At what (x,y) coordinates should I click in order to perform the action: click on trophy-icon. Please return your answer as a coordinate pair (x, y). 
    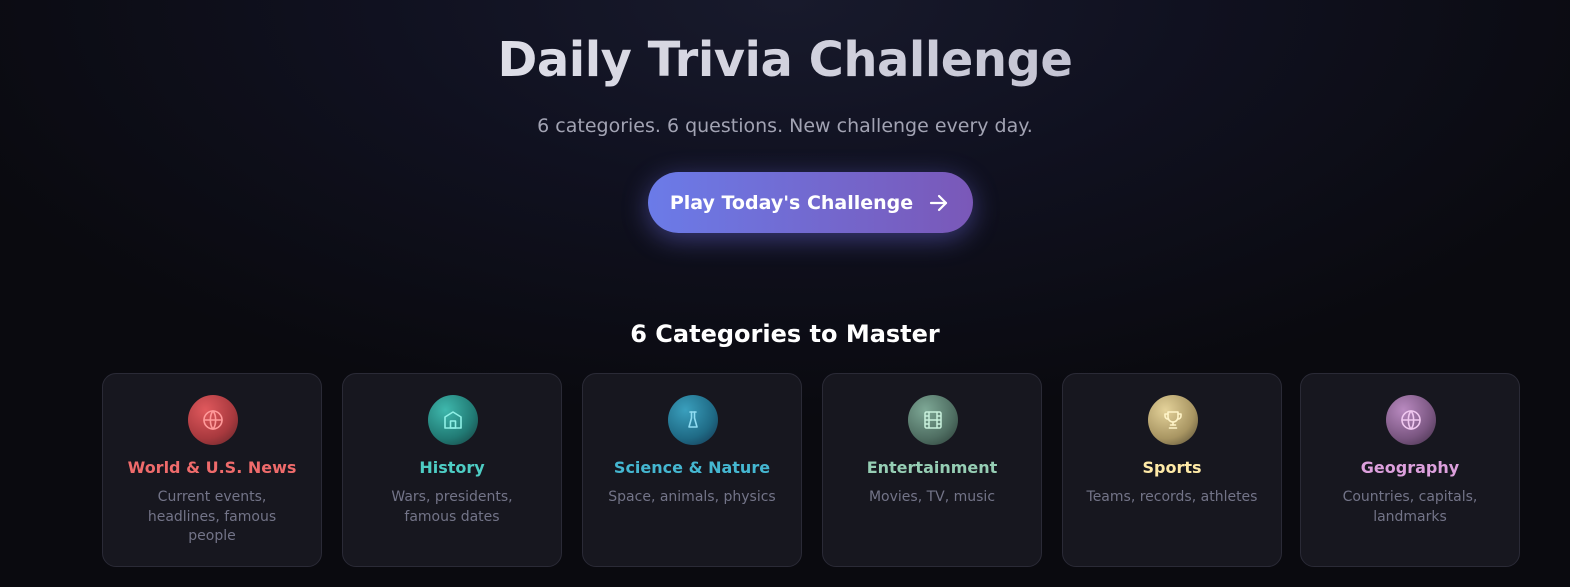
    Looking at the image, I should click on (1173, 420).